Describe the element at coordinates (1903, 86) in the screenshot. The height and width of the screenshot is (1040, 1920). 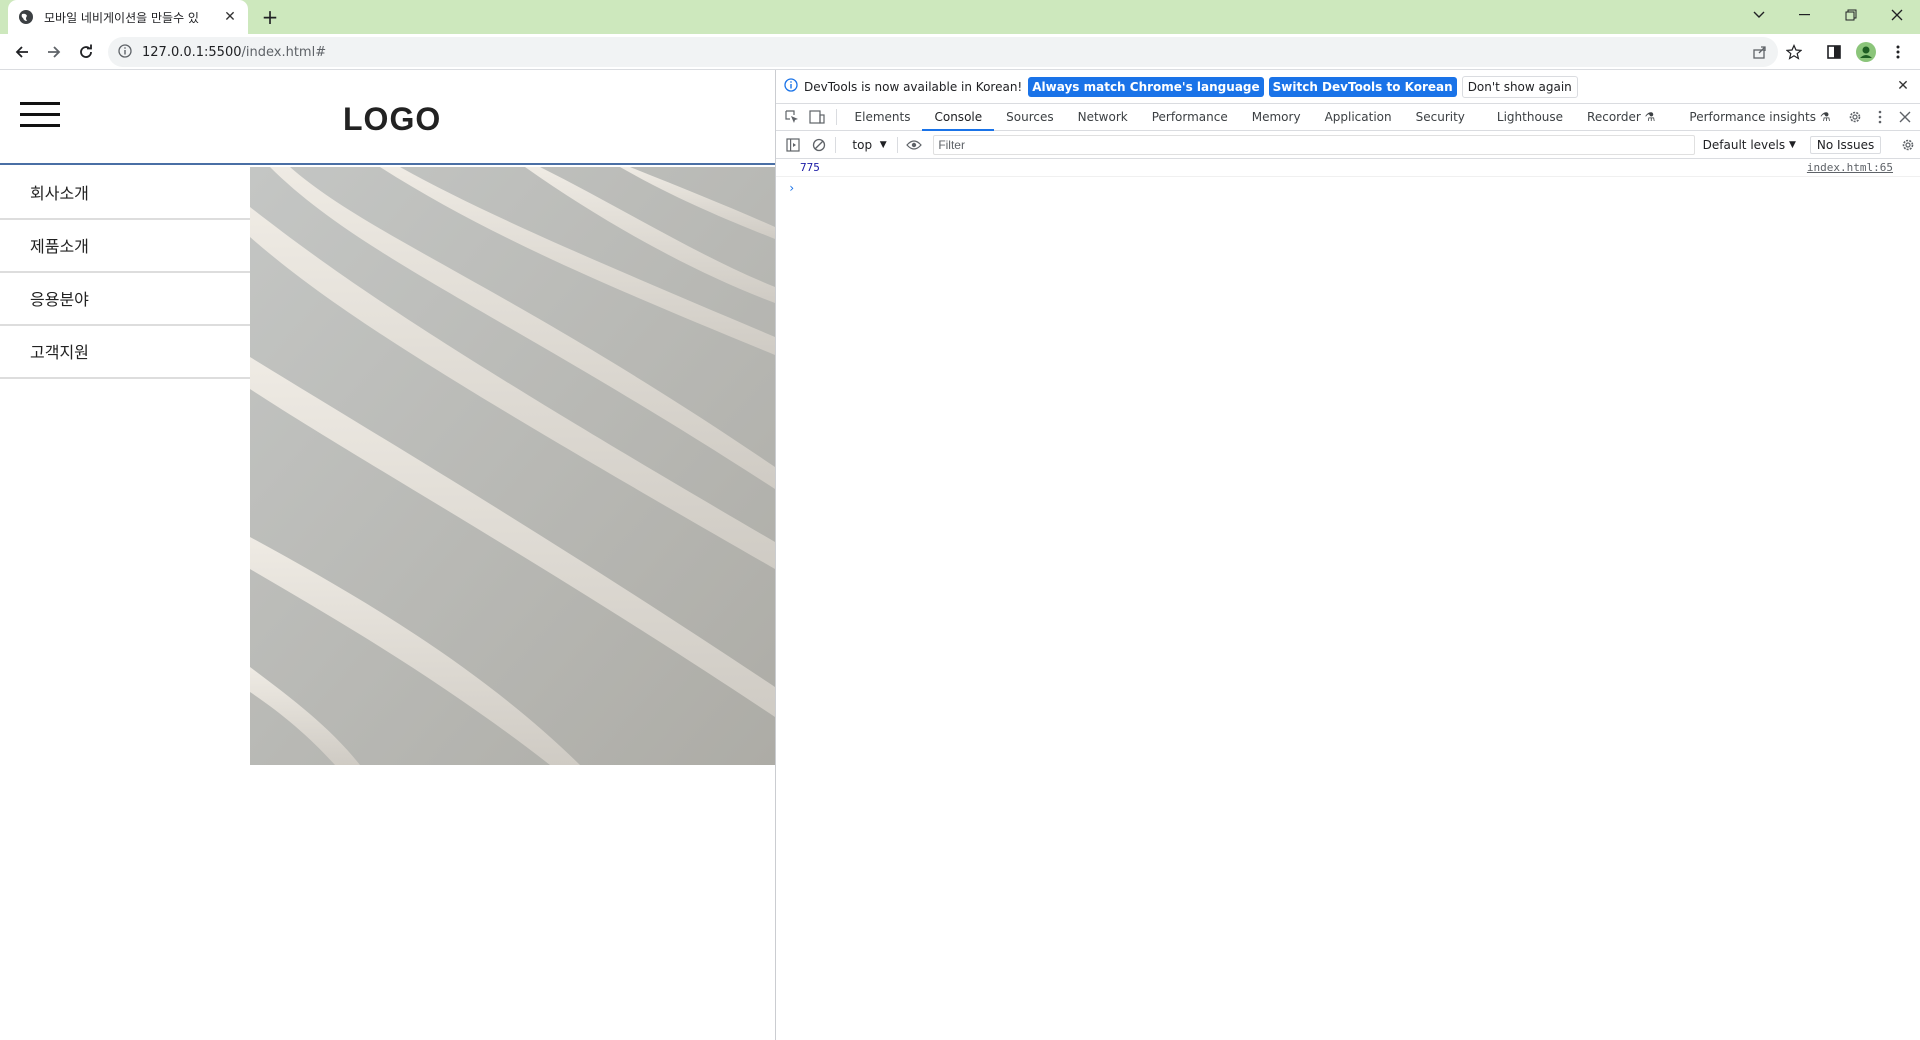
I see `close-infobar-icon: ✕` at that location.